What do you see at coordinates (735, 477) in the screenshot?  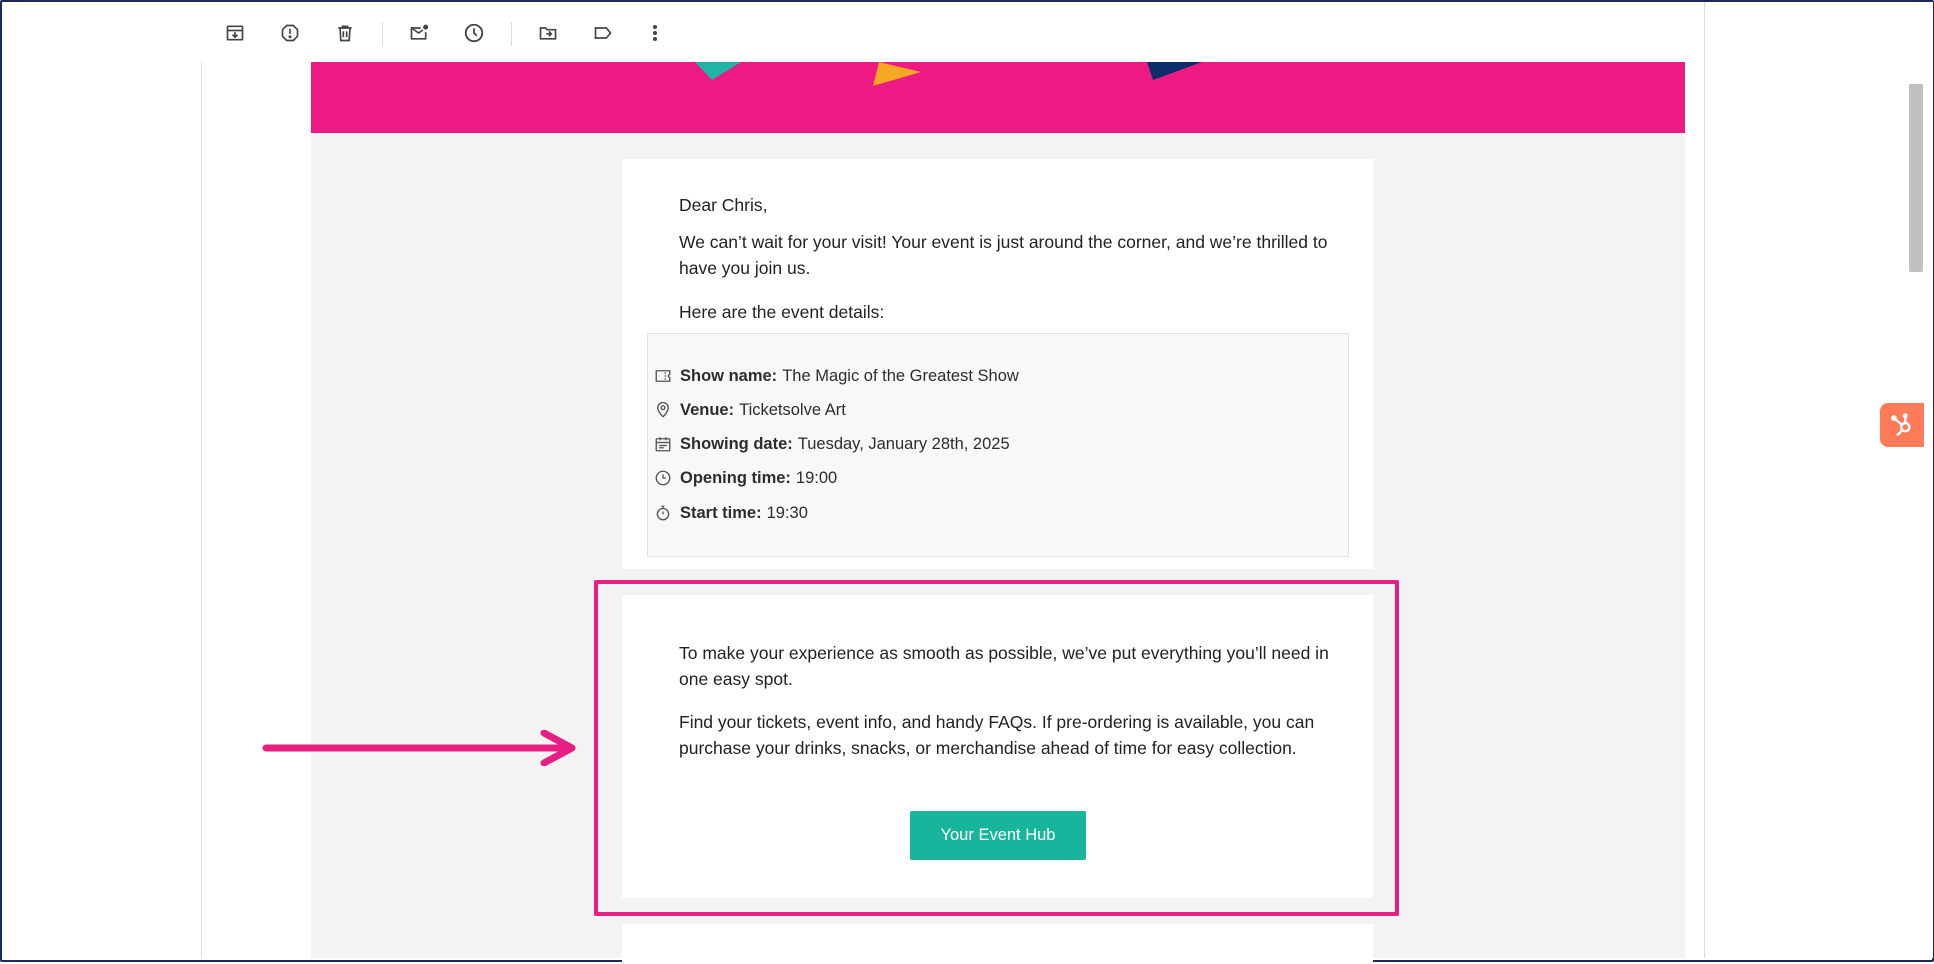 I see `opening-time-label: Opening time:` at bounding box center [735, 477].